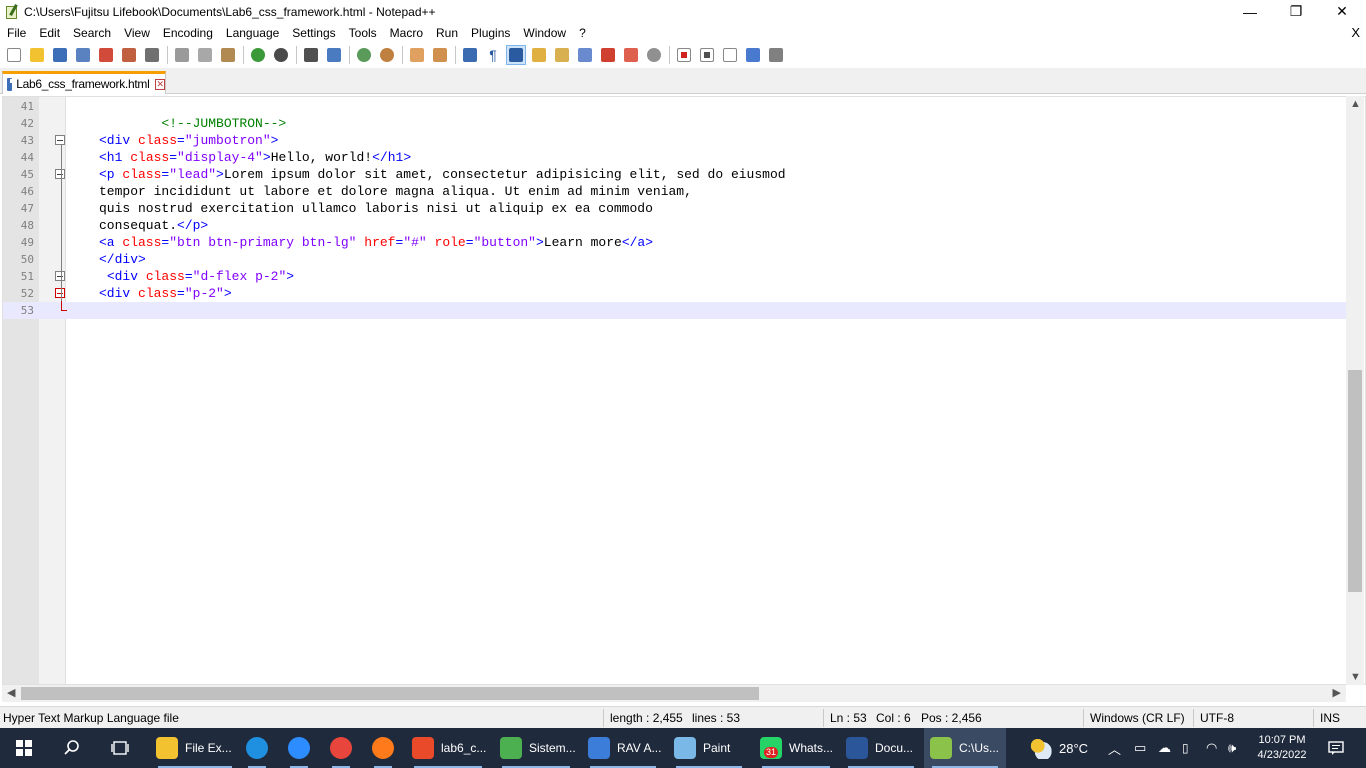 This screenshot has height=768, width=1366. I want to click on menu-window: Window, so click(544, 33).